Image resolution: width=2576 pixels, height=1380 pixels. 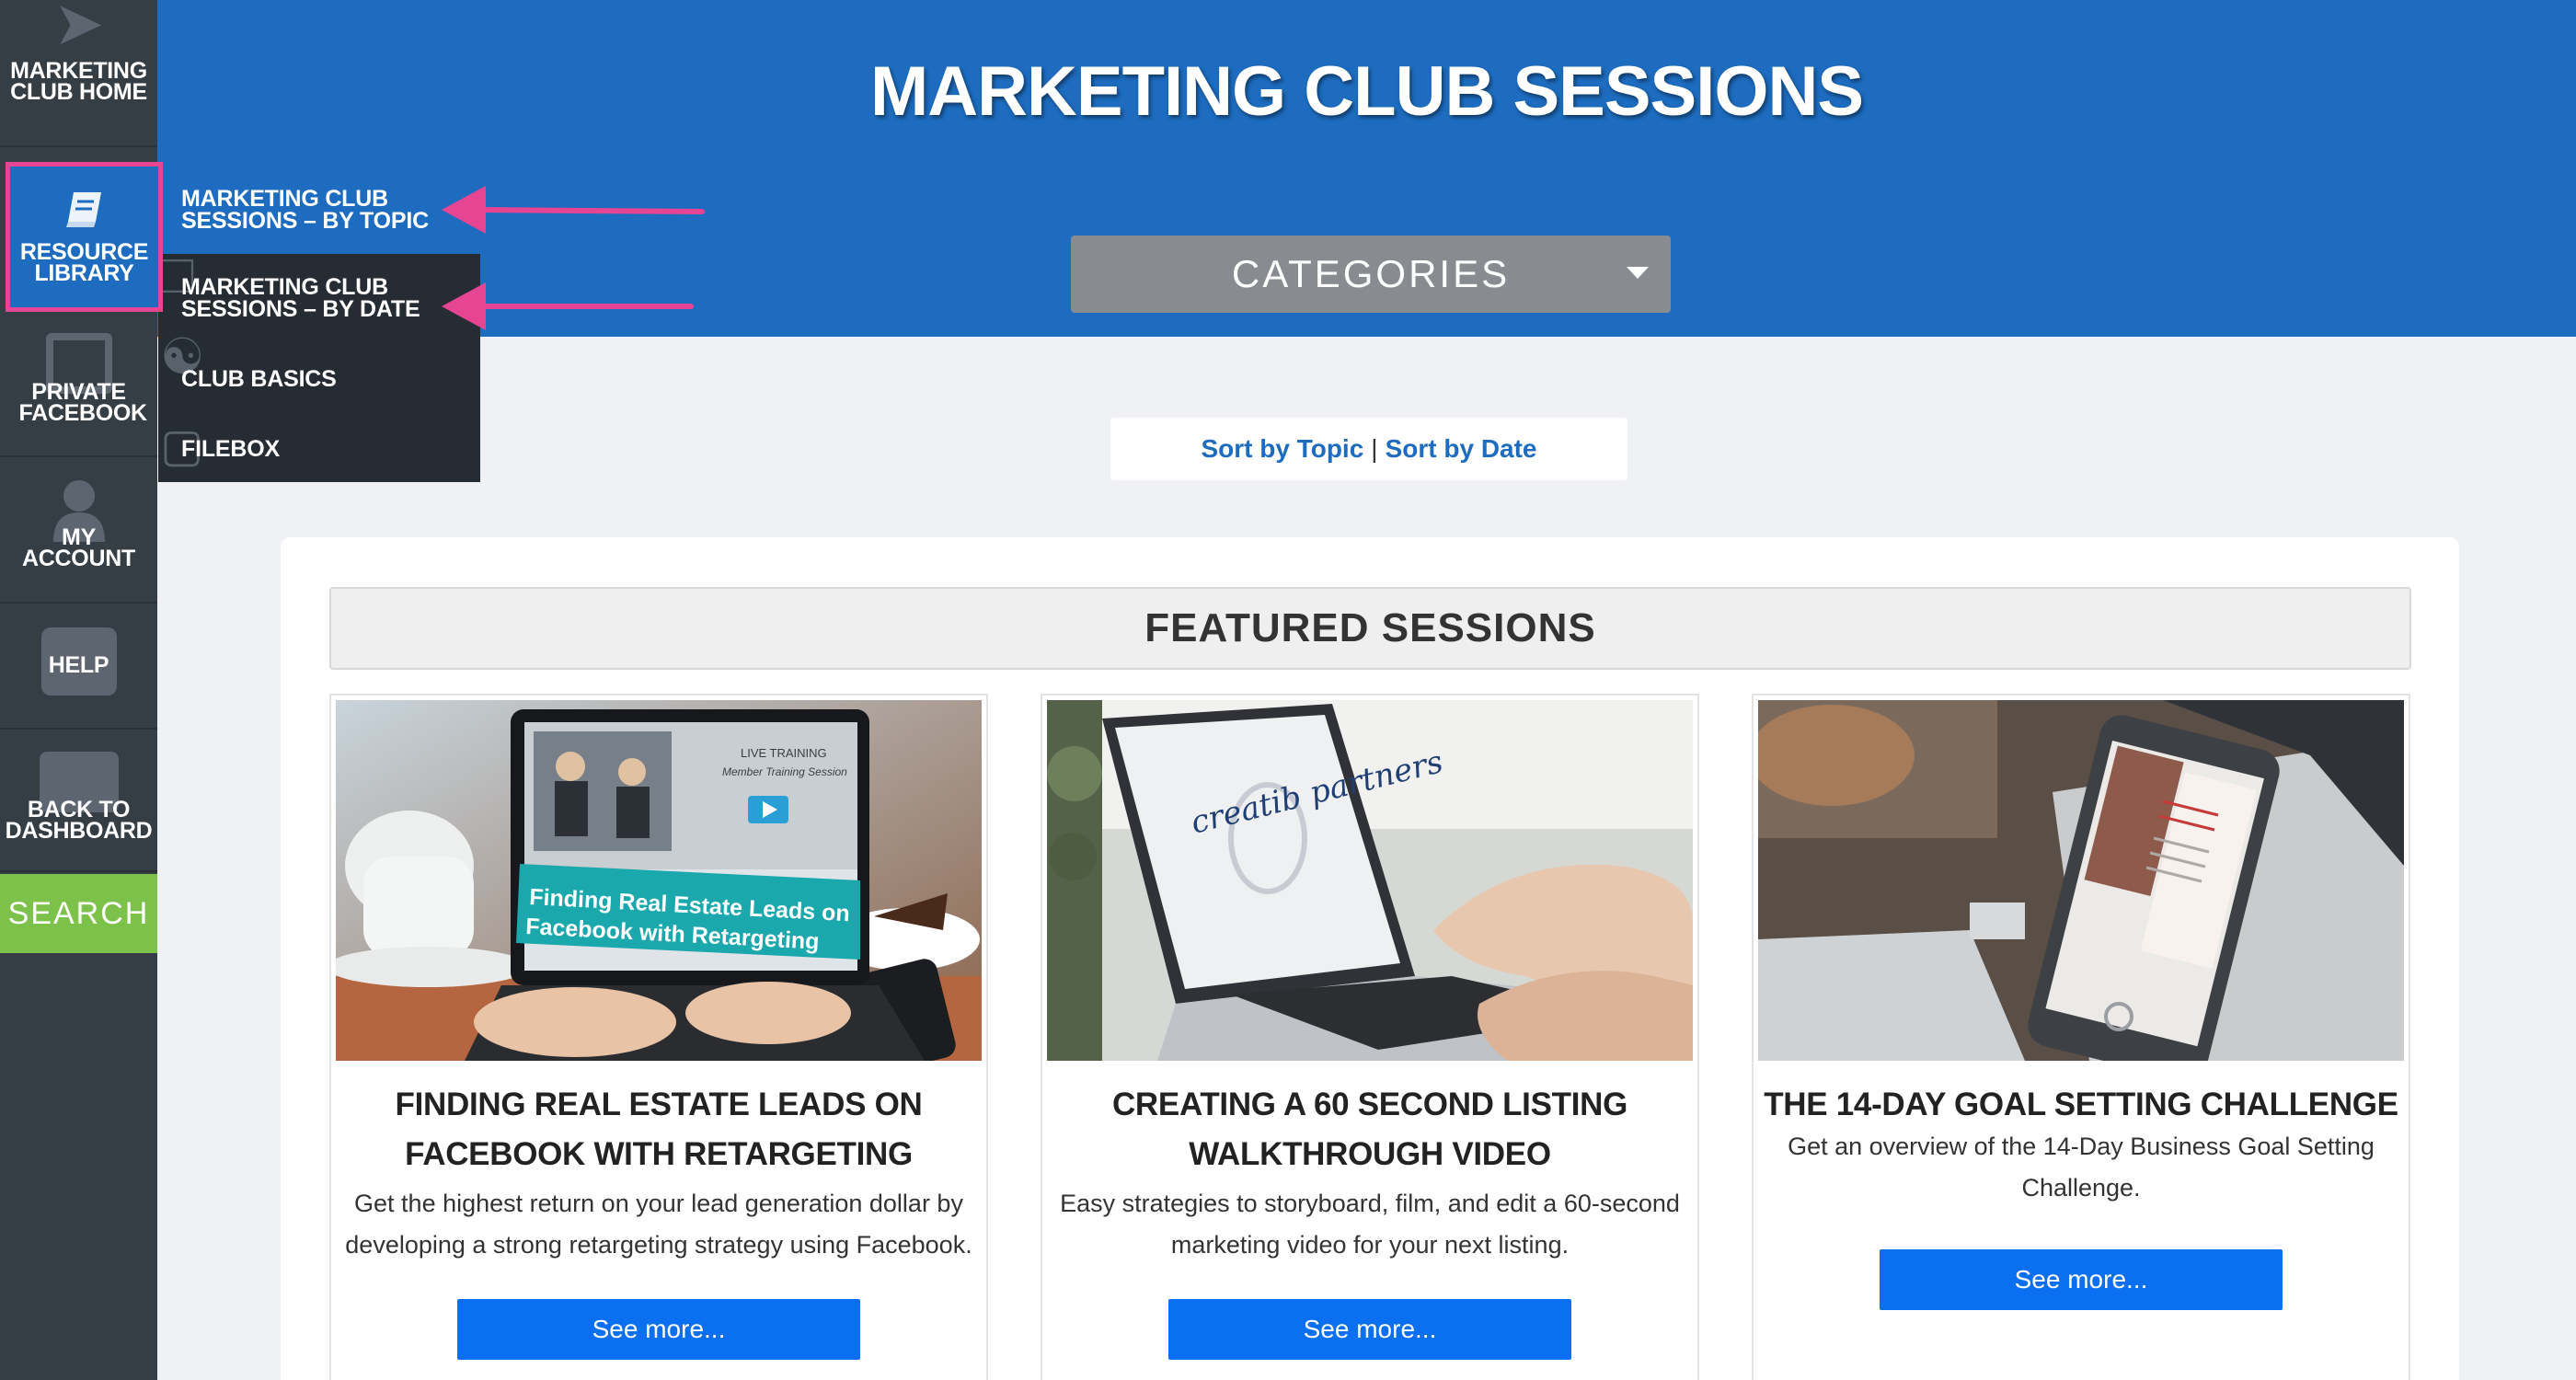 What do you see at coordinates (2081, 880) in the screenshot?
I see `session-thumbnail-goal-challenge` at bounding box center [2081, 880].